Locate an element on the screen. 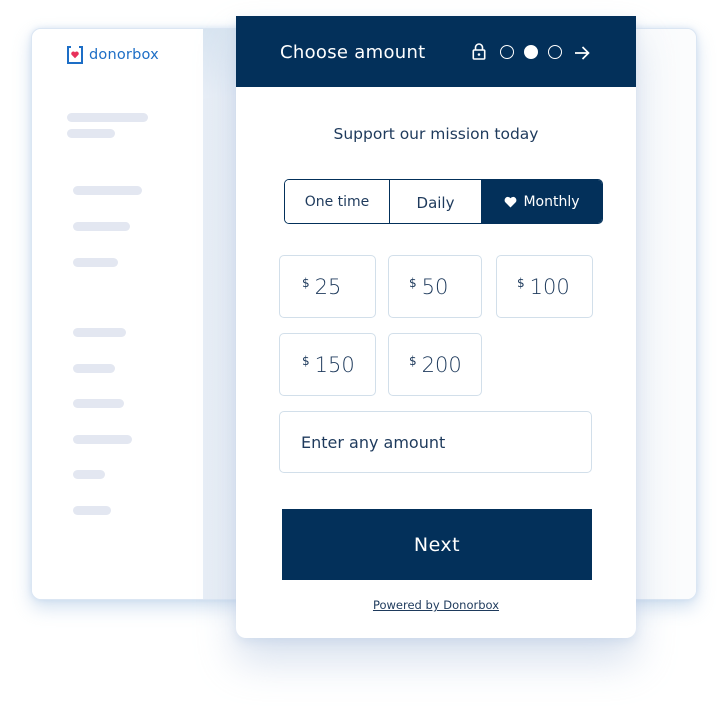 The height and width of the screenshot is (707, 725). frequency-label: One time is located at coordinates (337, 201).